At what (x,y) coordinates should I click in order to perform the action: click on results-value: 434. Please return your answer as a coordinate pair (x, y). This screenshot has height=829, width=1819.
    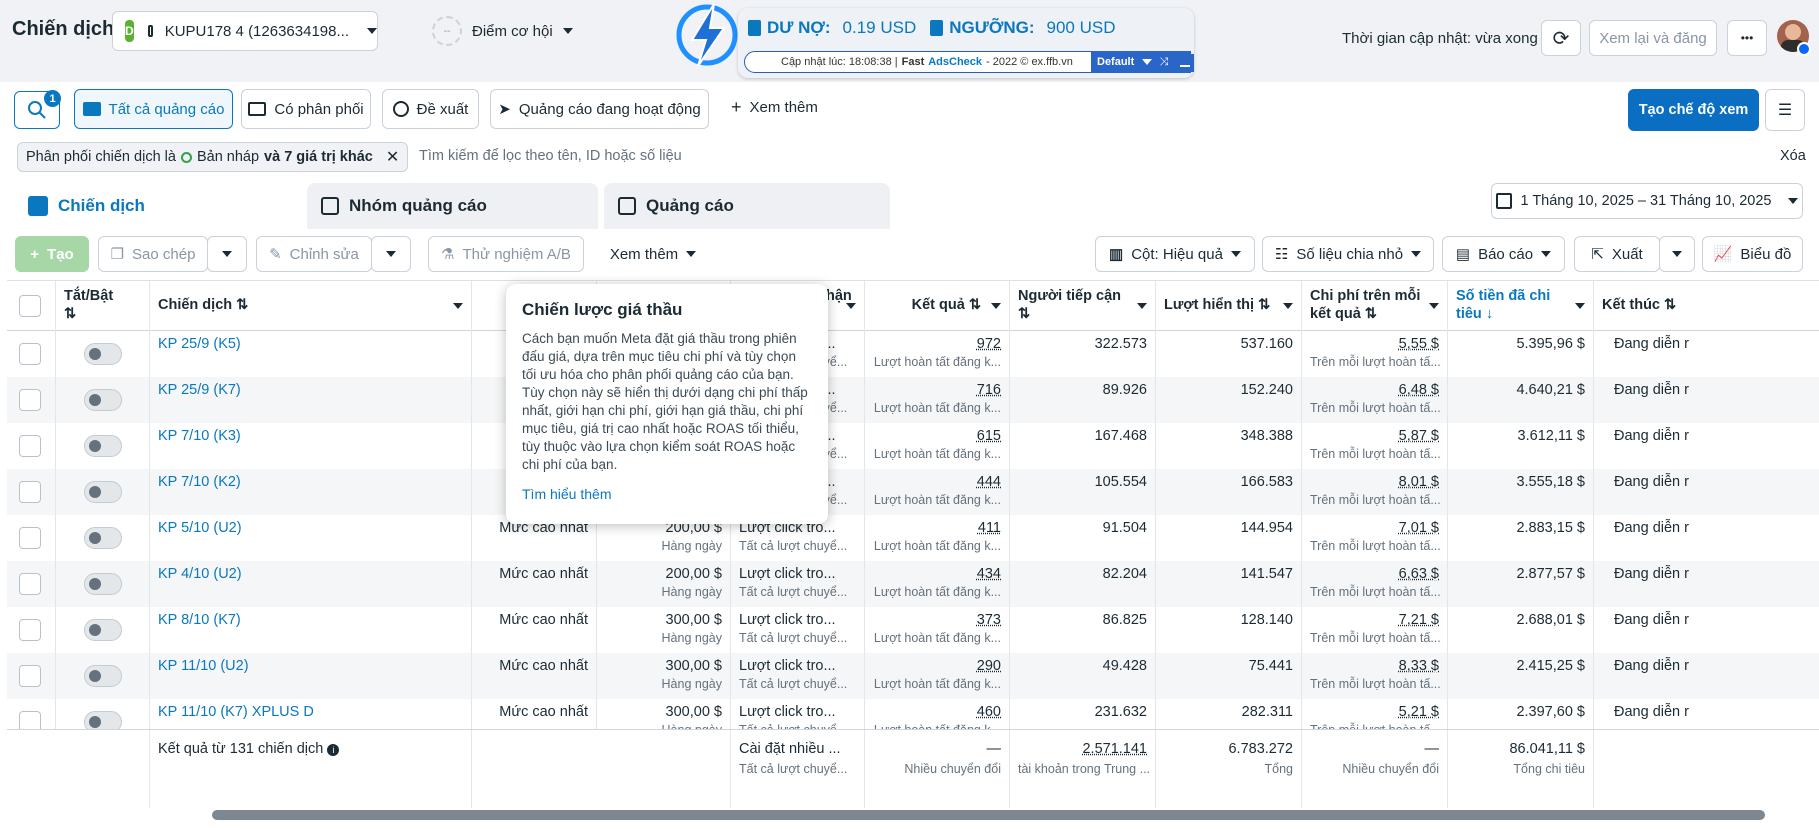
    Looking at the image, I should click on (937, 574).